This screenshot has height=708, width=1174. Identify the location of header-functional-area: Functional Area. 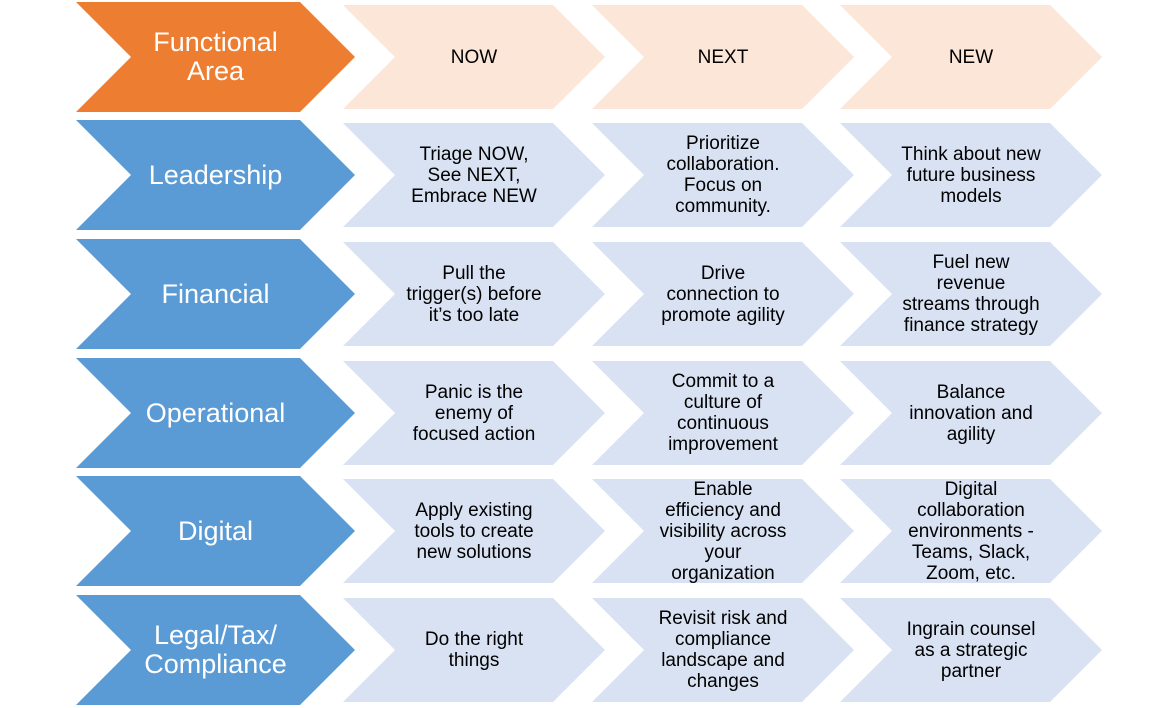
(215, 57).